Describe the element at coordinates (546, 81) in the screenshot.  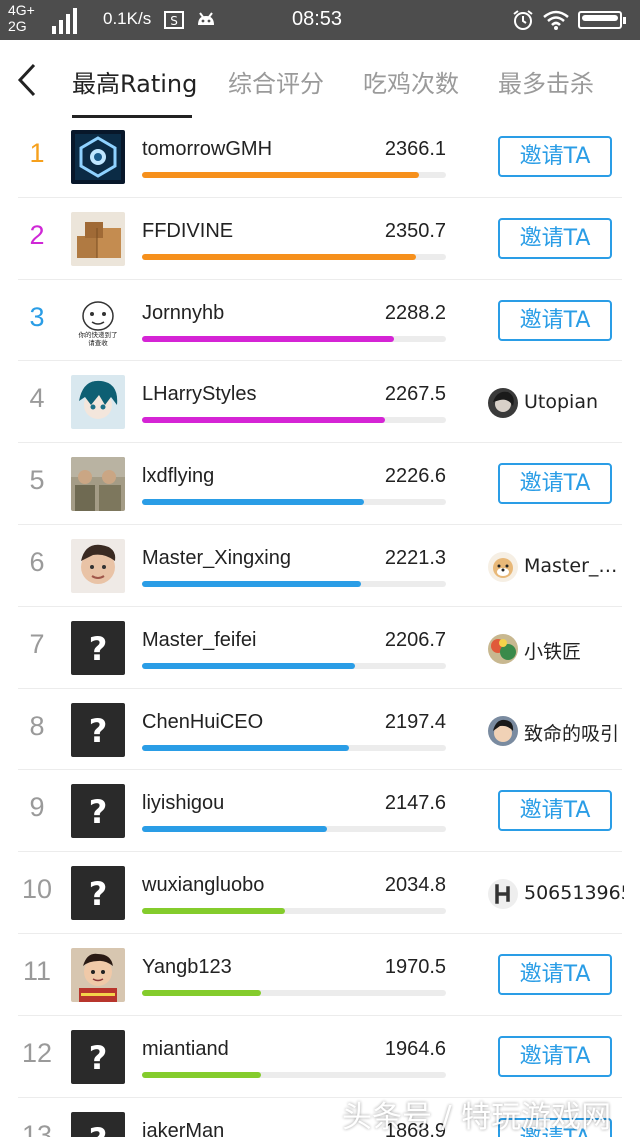
I see `tab-most-kills: 最多击杀` at that location.